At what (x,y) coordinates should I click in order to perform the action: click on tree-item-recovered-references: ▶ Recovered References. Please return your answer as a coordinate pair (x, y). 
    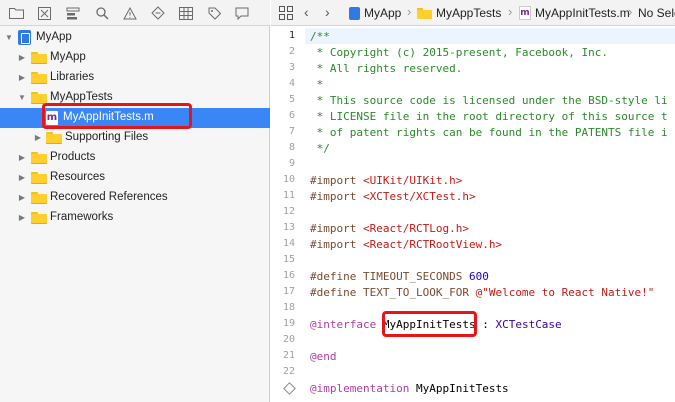
    Looking at the image, I should click on (135, 198).